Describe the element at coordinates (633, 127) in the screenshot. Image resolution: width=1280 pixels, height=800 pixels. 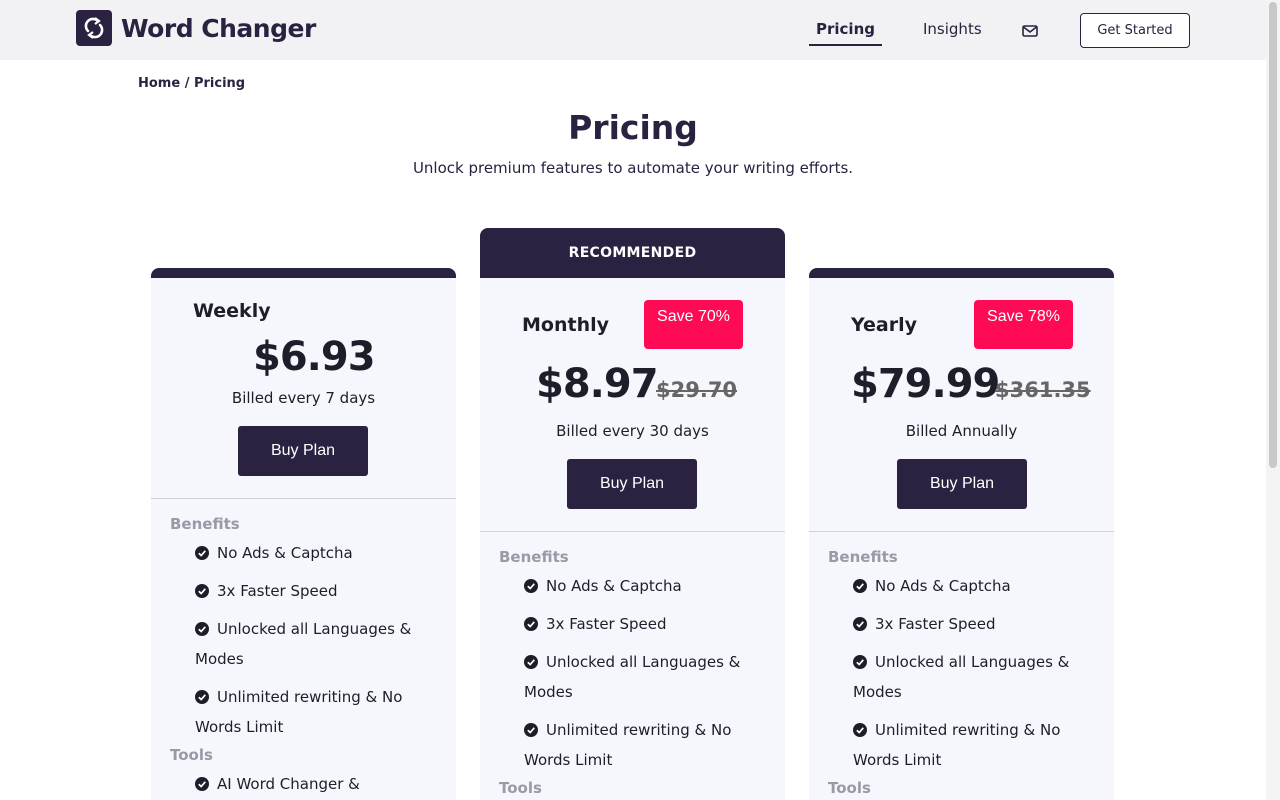
I see `page-title: Pricing` at that location.